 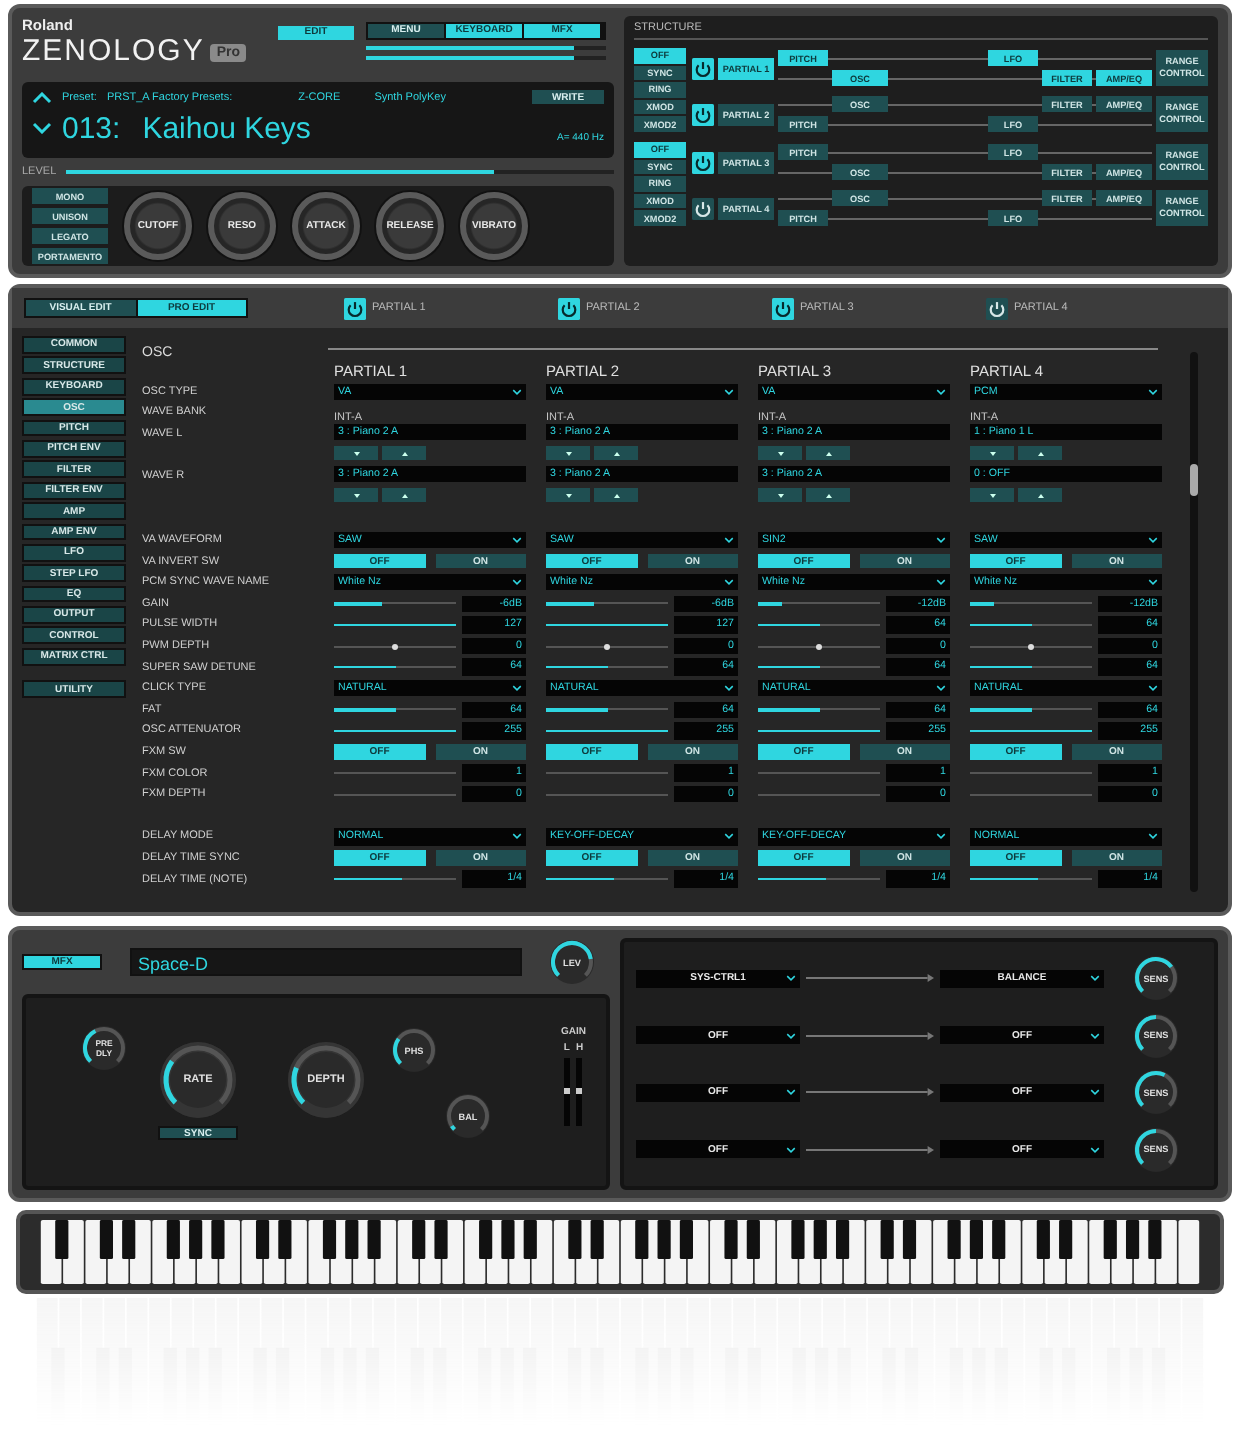 I want to click on preset-name: Kaihou Keys, so click(x=226, y=128).